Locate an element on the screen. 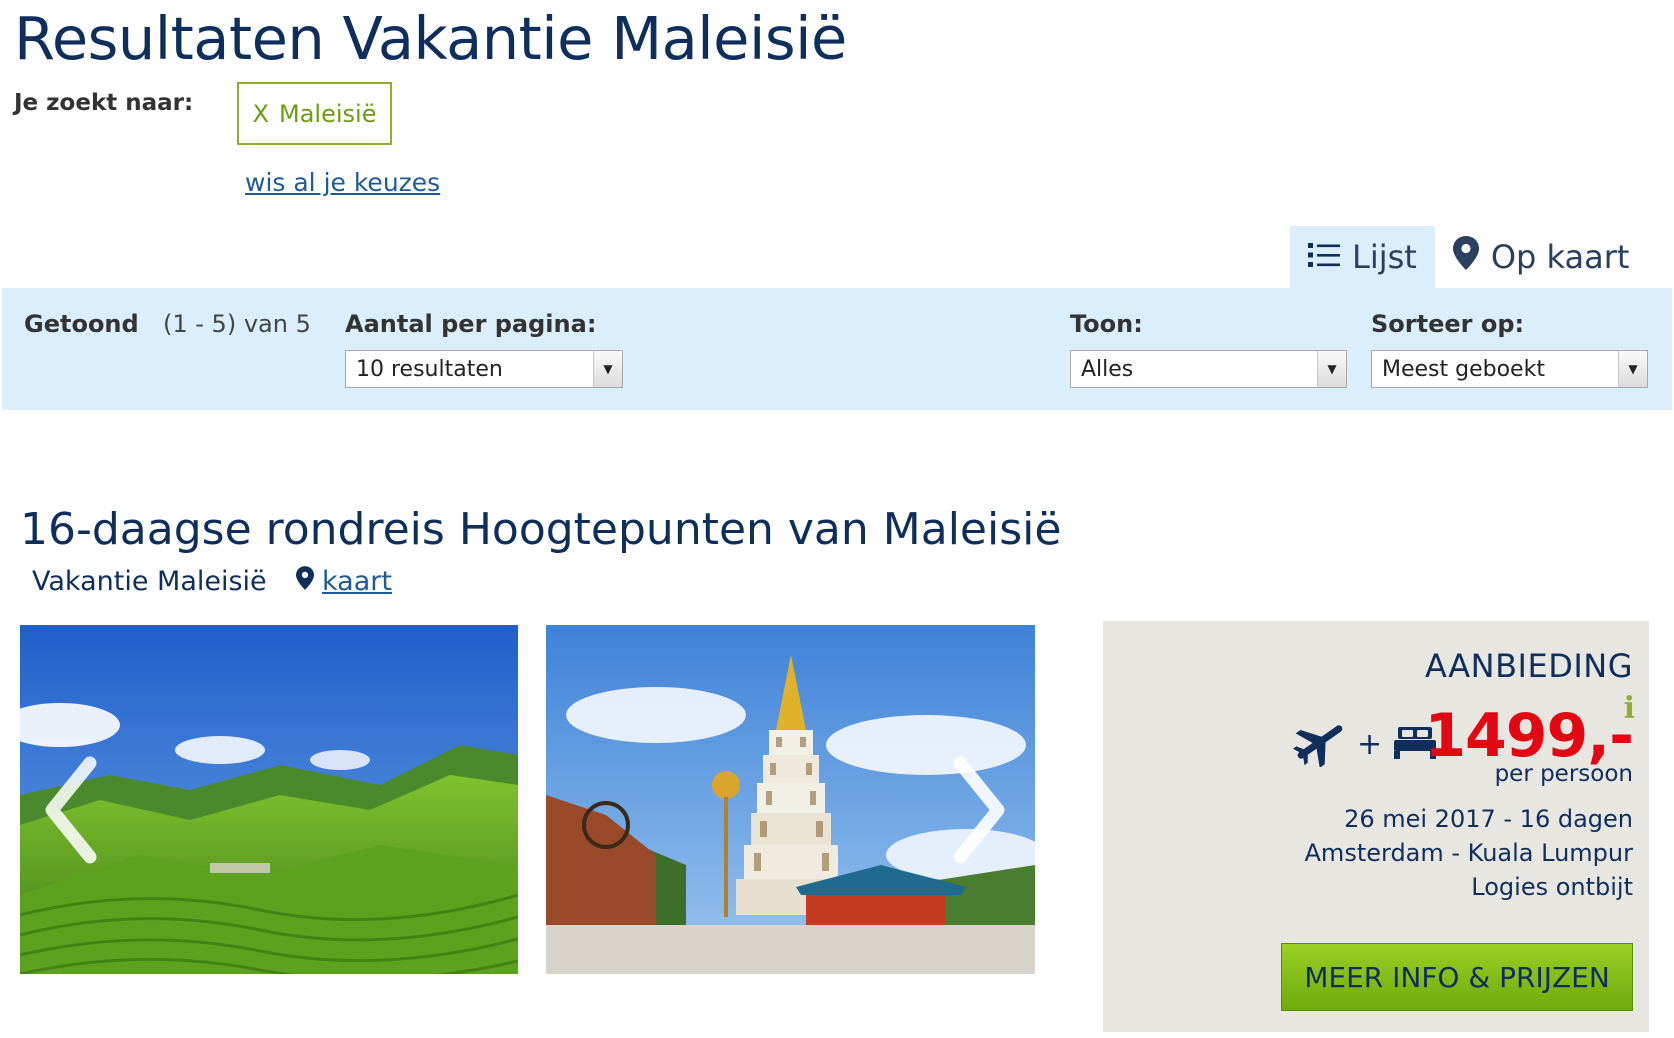 Image resolution: width=1674 pixels, height=1038 pixels. offer-label: AANBIEDING is located at coordinates (1528, 666).